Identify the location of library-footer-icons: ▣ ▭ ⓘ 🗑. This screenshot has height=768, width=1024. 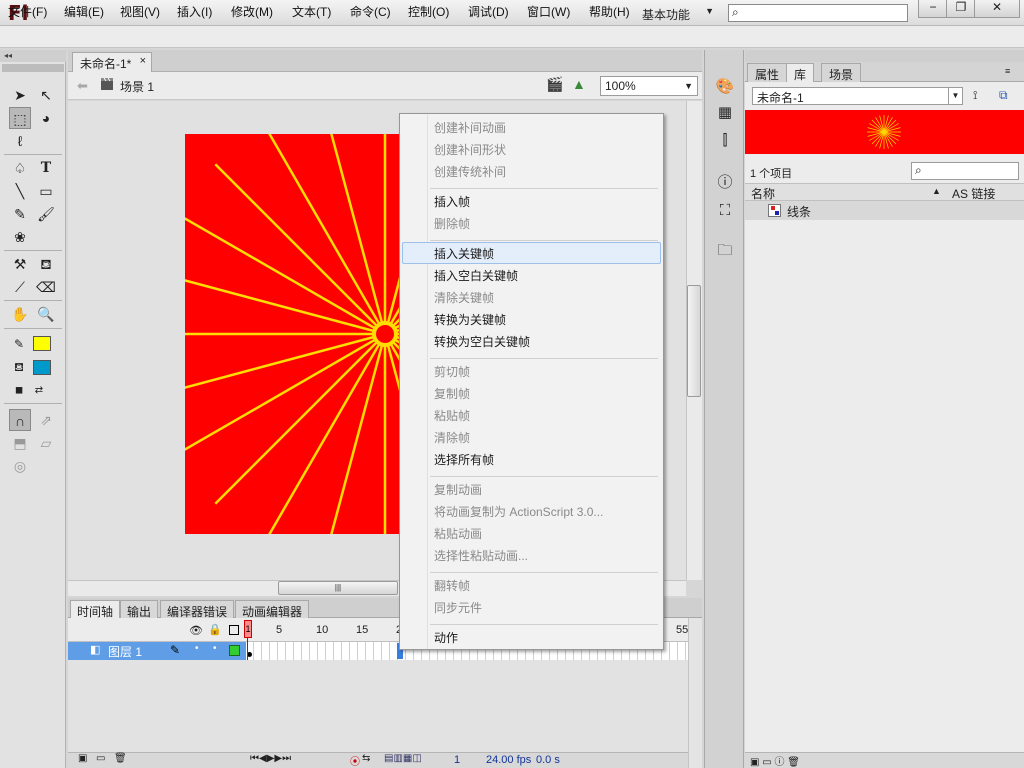
(775, 760).